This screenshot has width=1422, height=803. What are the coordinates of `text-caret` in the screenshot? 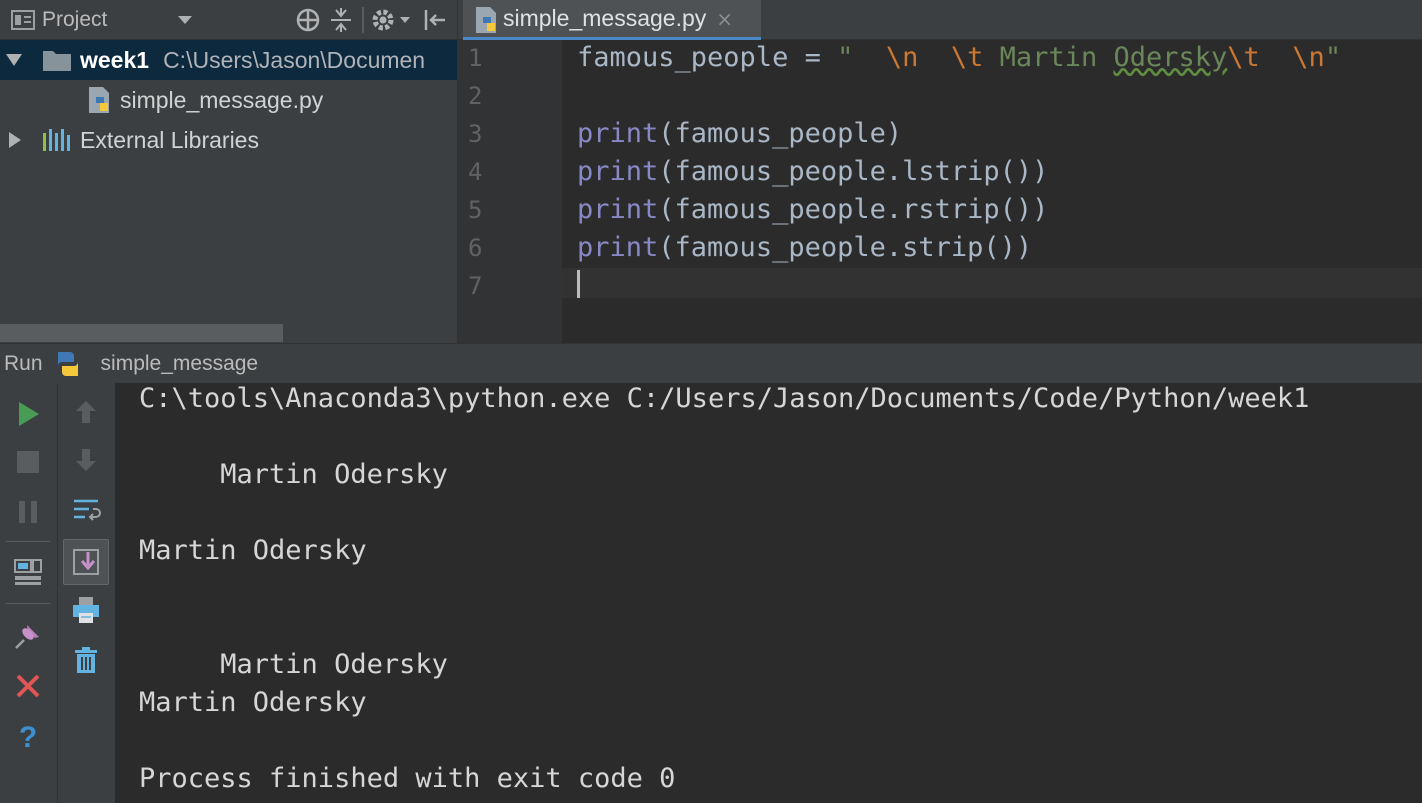 It's located at (578, 284).